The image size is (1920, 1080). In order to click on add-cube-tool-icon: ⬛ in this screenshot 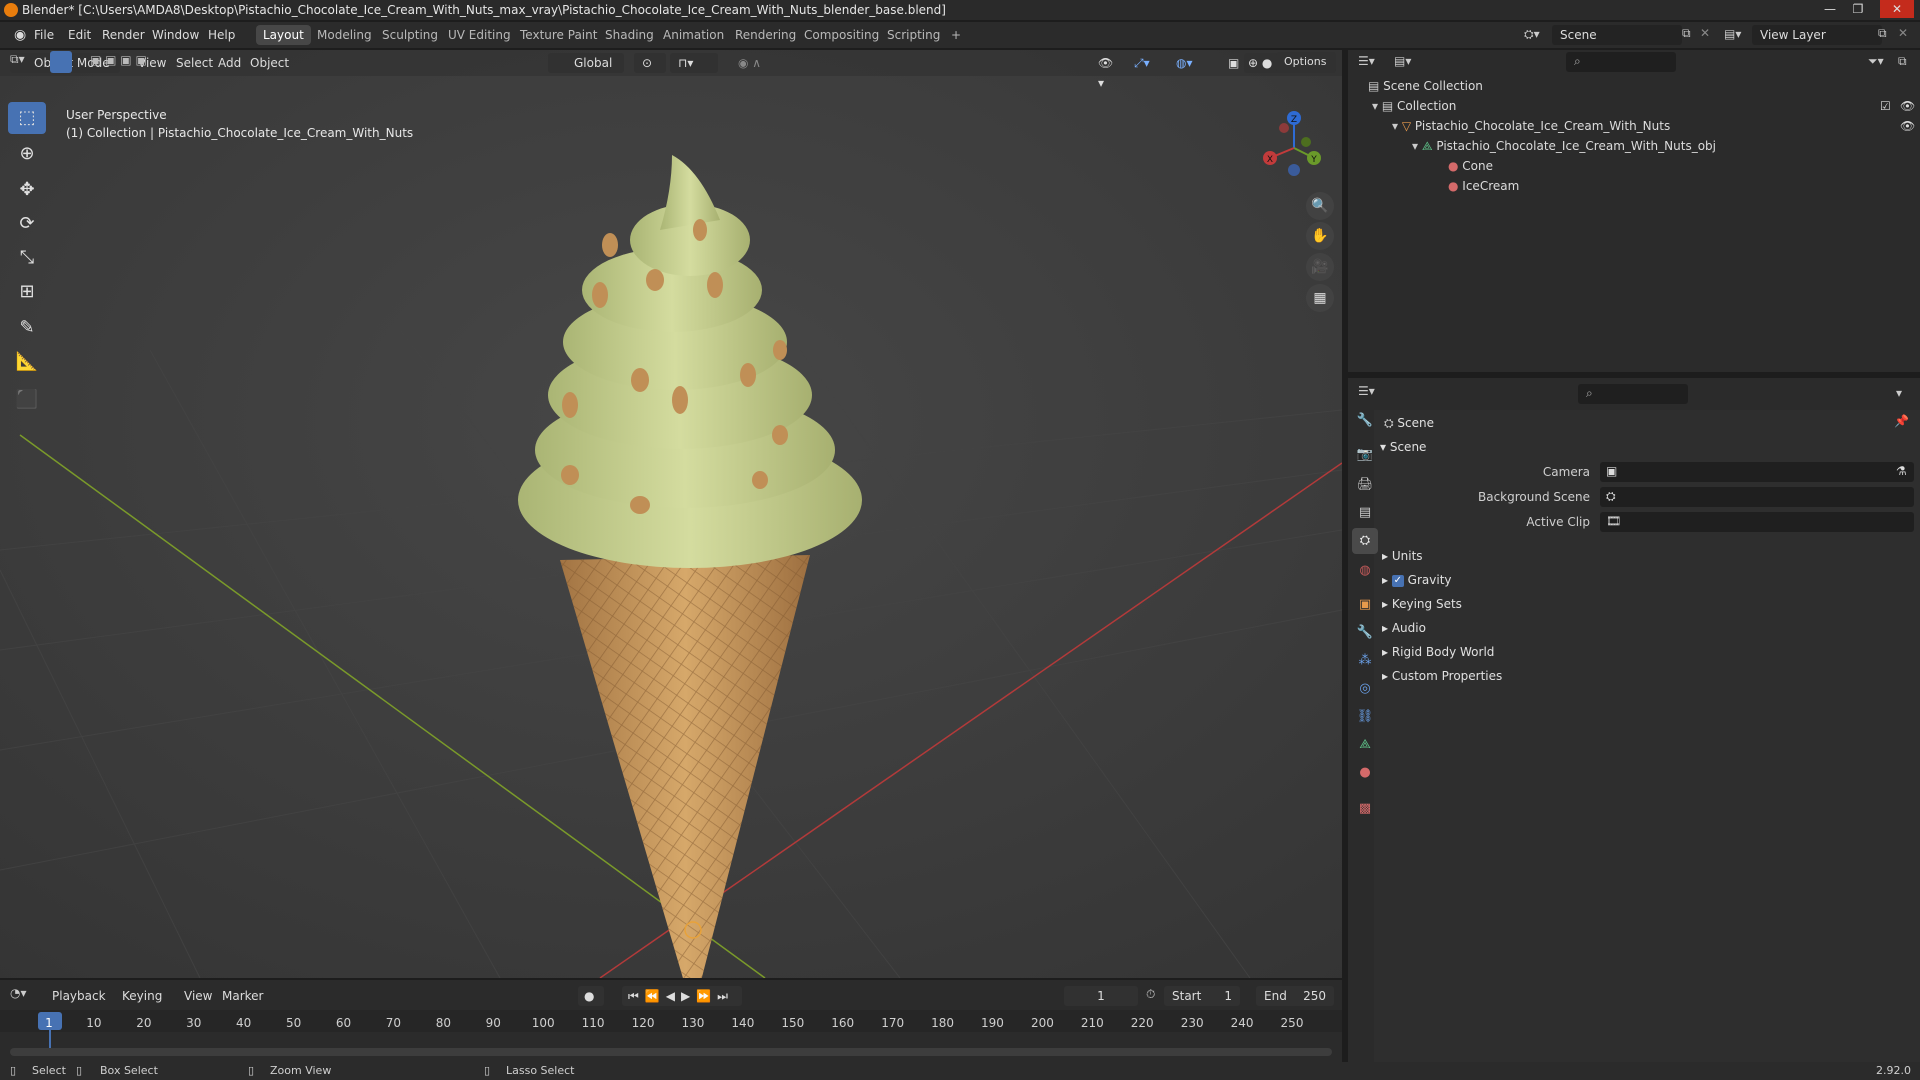, I will do `click(27, 400)`.